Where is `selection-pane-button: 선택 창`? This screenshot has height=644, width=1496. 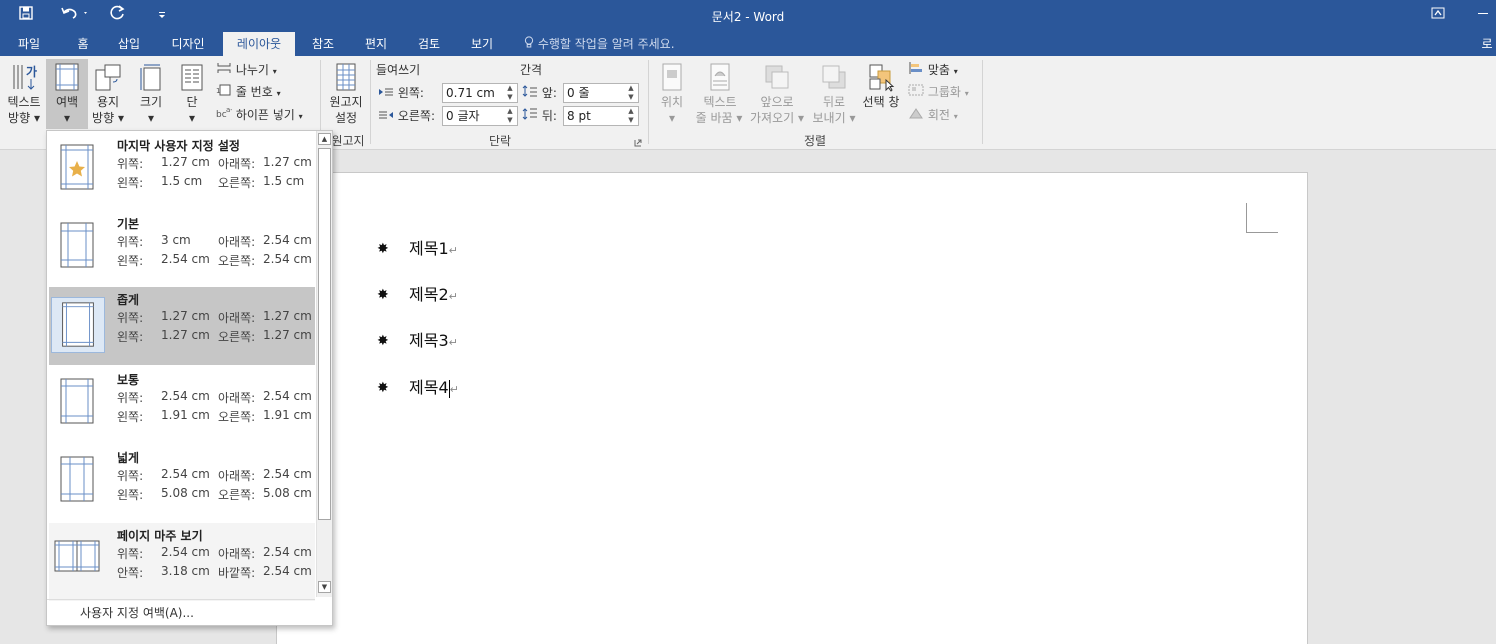
selection-pane-button: 선택 창 is located at coordinates (881, 86).